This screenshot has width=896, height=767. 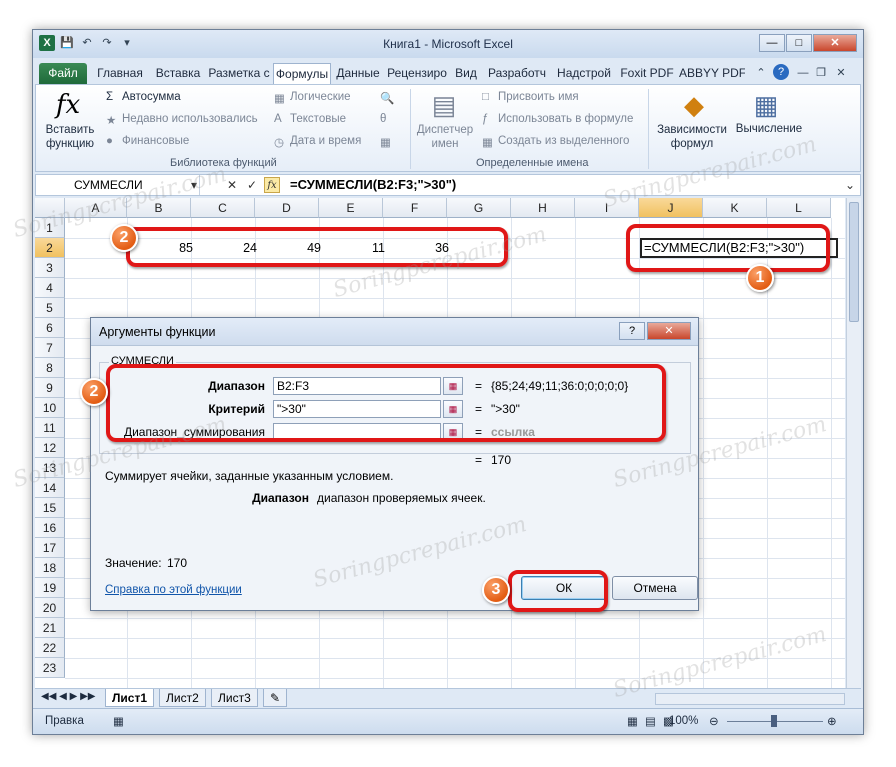 What do you see at coordinates (655, 588) in the screenshot?
I see `cancel-button: Отмена` at bounding box center [655, 588].